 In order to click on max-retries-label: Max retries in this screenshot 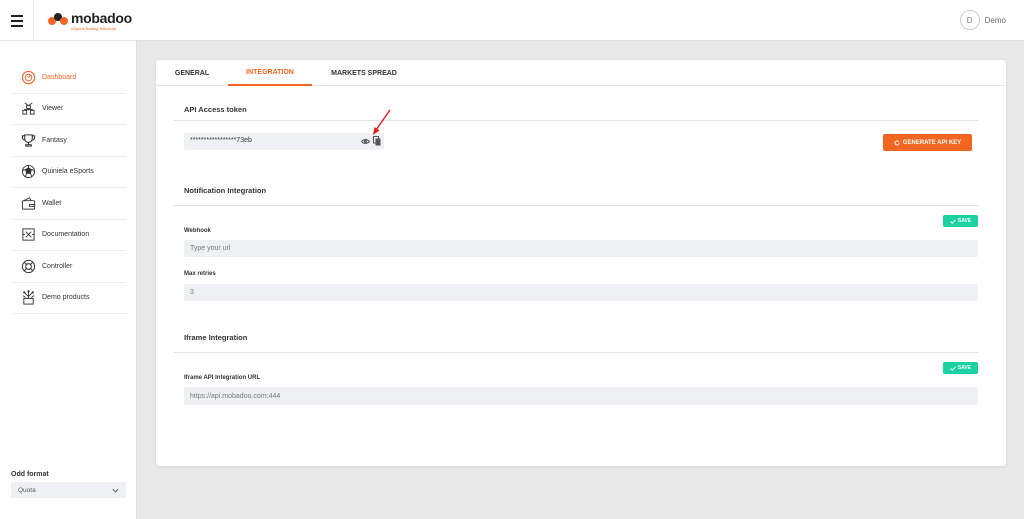, I will do `click(200, 274)`.